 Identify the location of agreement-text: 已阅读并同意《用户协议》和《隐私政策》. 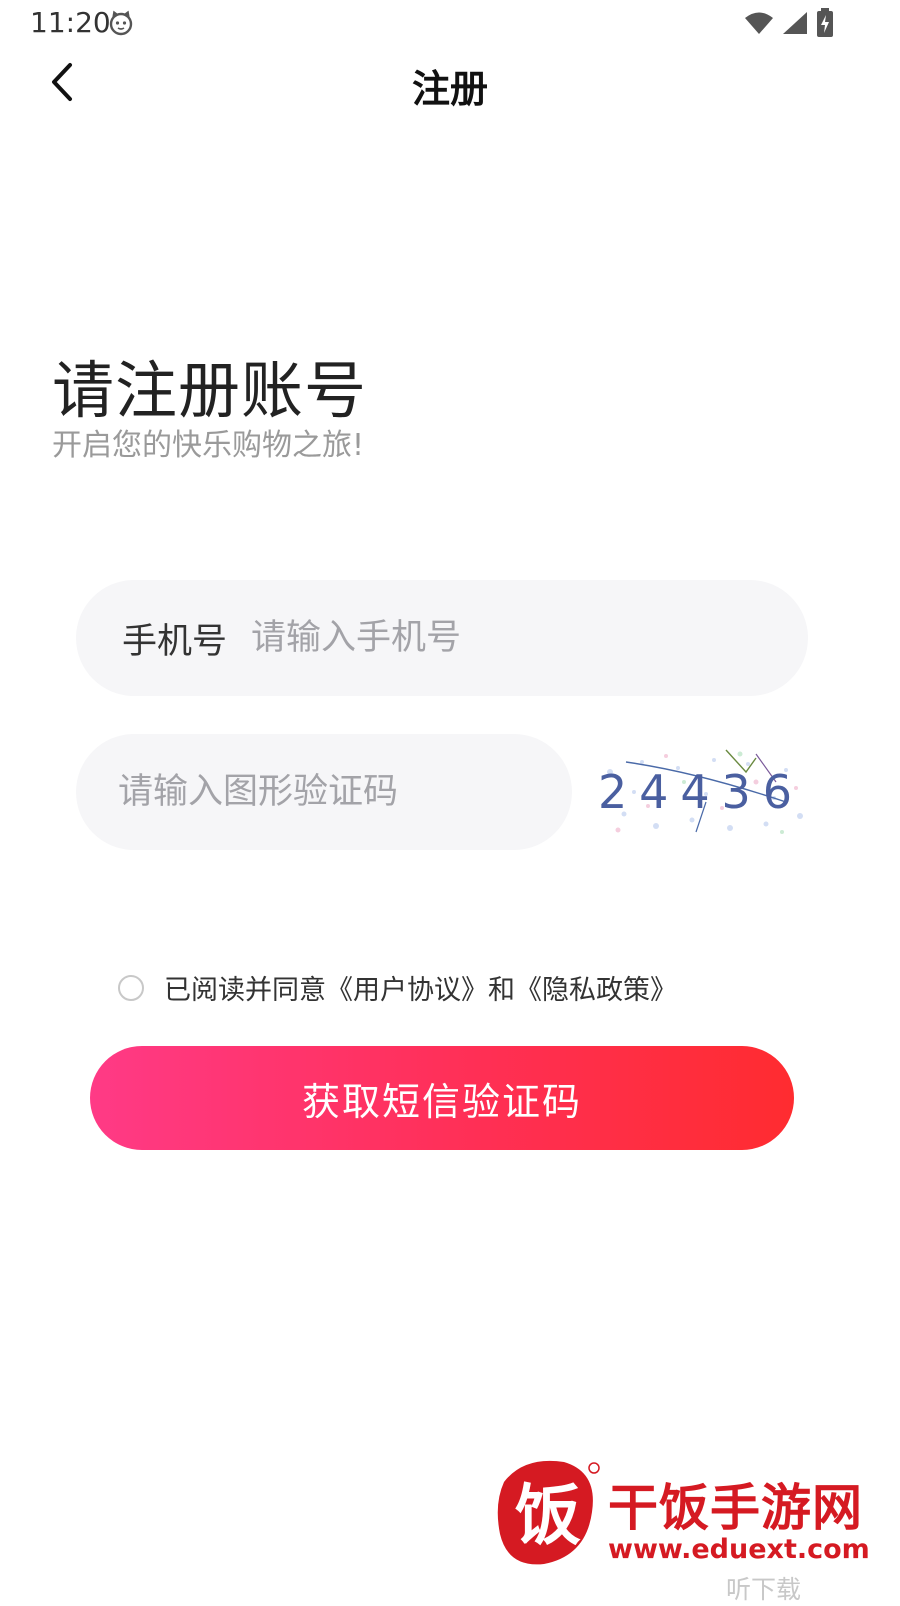
(420, 987).